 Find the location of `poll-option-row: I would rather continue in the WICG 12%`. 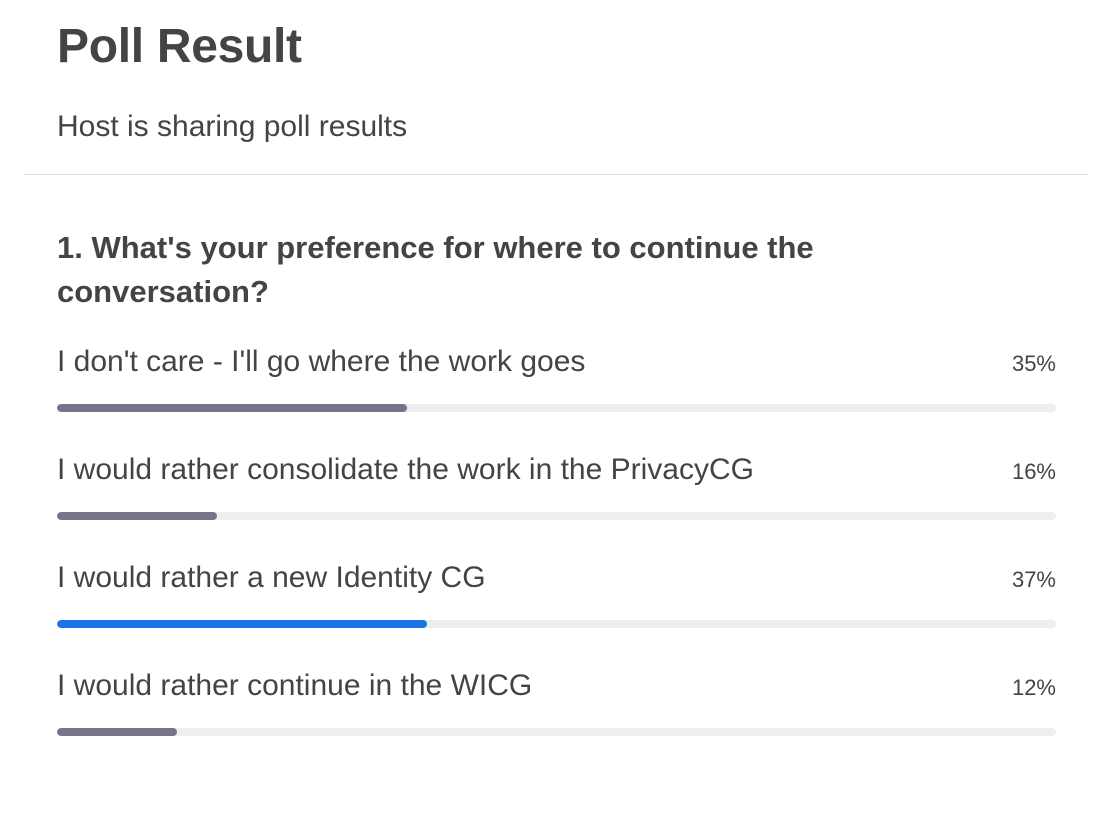

poll-option-row: I would rather continue in the WICG 12% is located at coordinates (556, 688).